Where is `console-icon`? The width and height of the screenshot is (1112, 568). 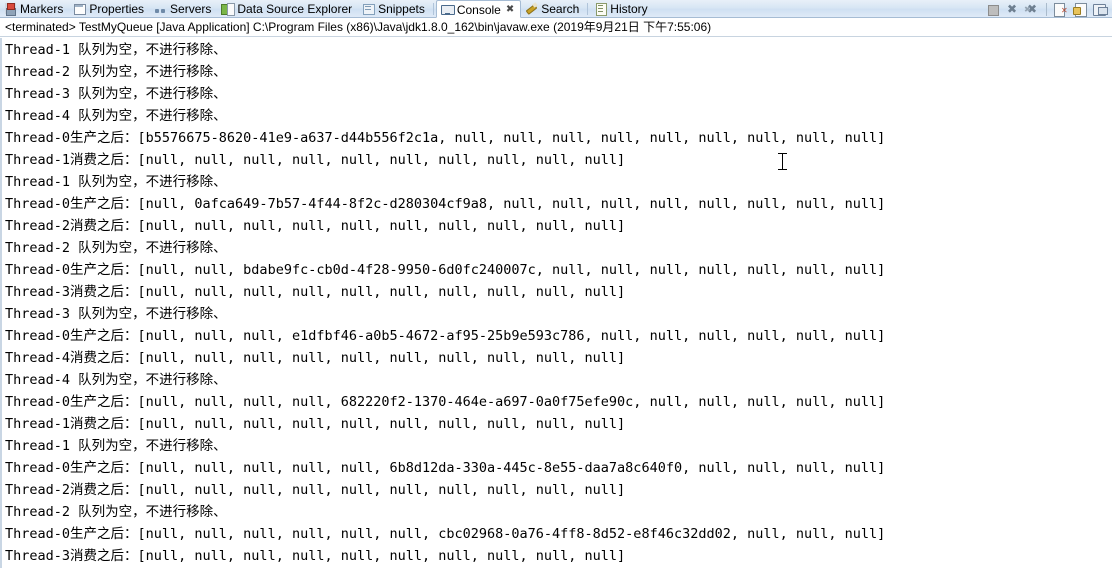 console-icon is located at coordinates (447, 9).